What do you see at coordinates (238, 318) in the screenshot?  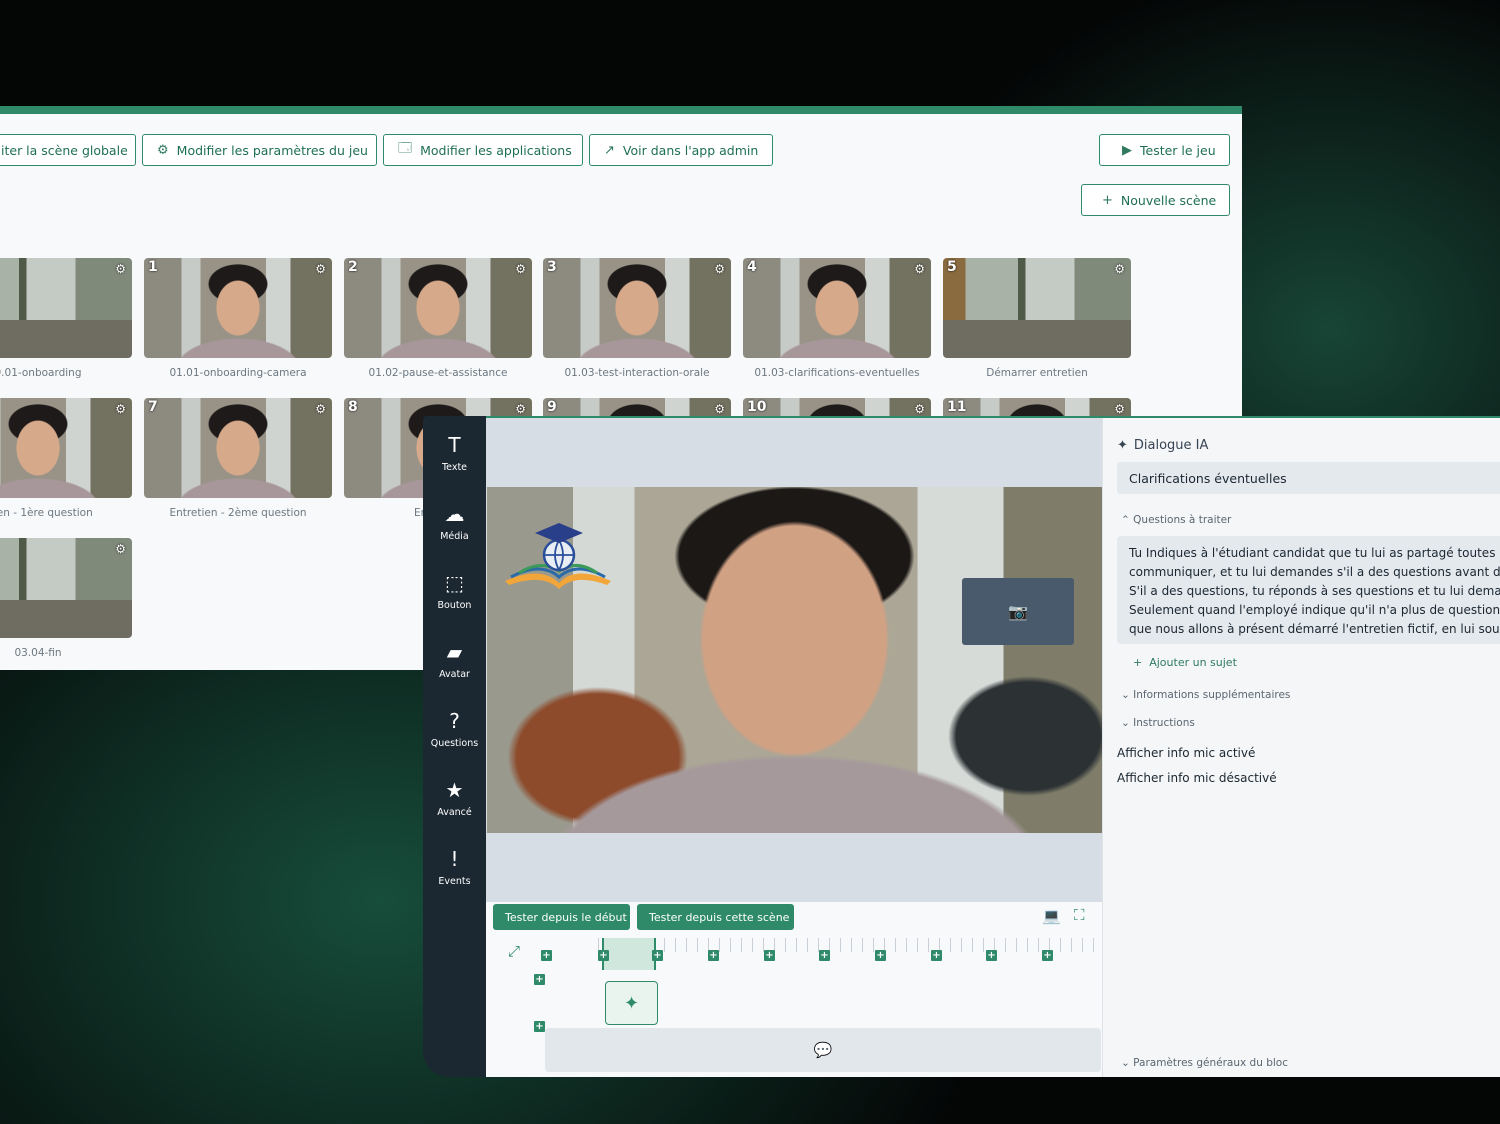 I see `scene-card: 1 ⚙ 01.01-onboarding-camera` at bounding box center [238, 318].